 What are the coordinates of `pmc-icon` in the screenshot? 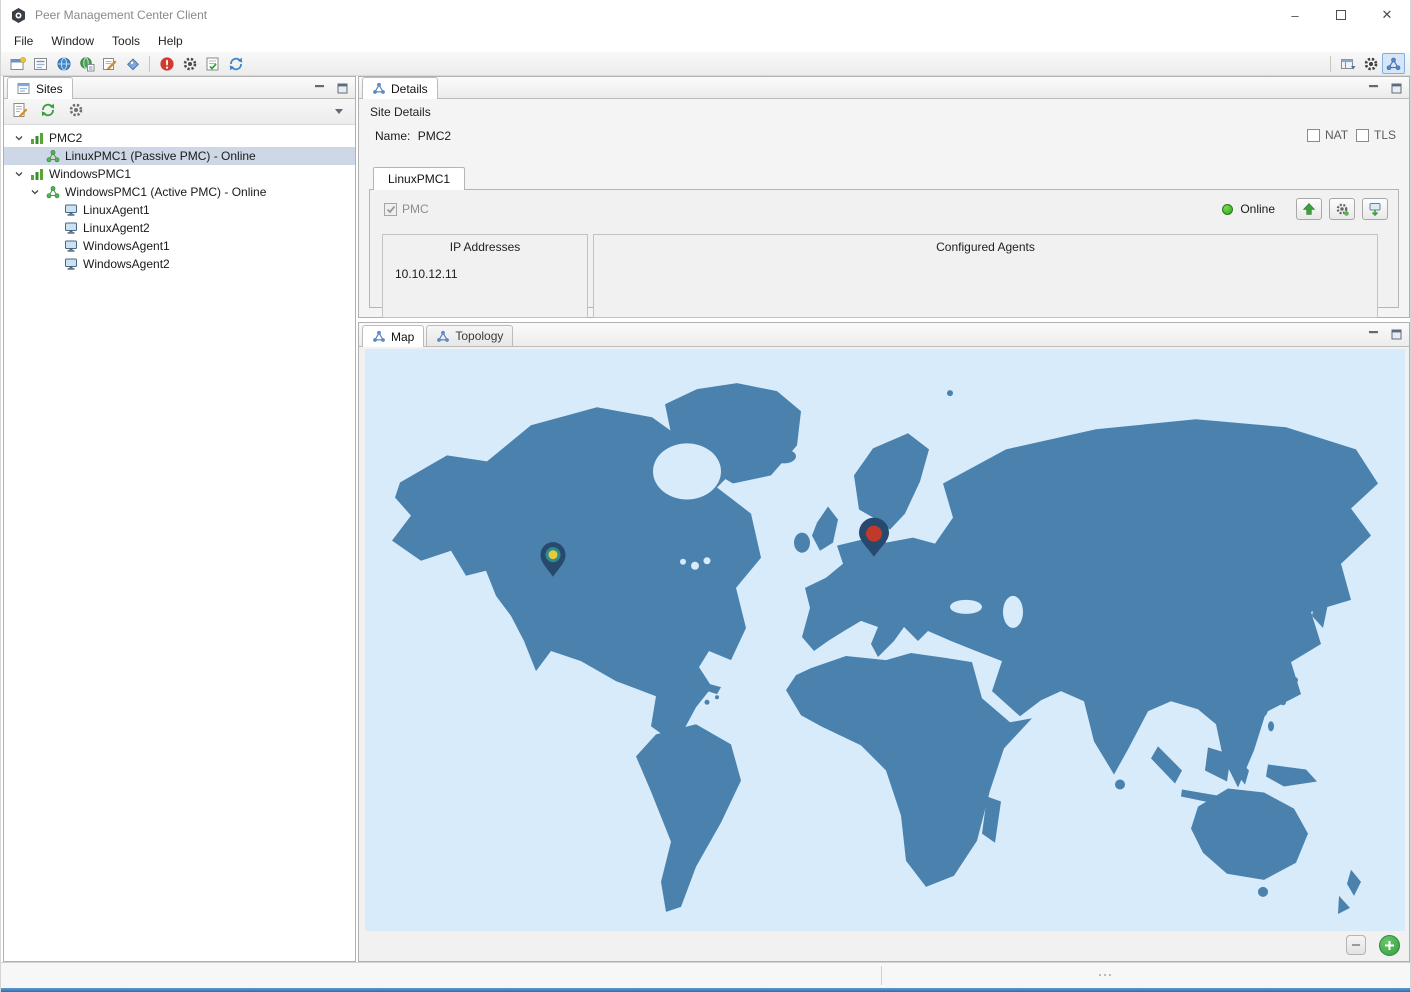 It's located at (53, 156).